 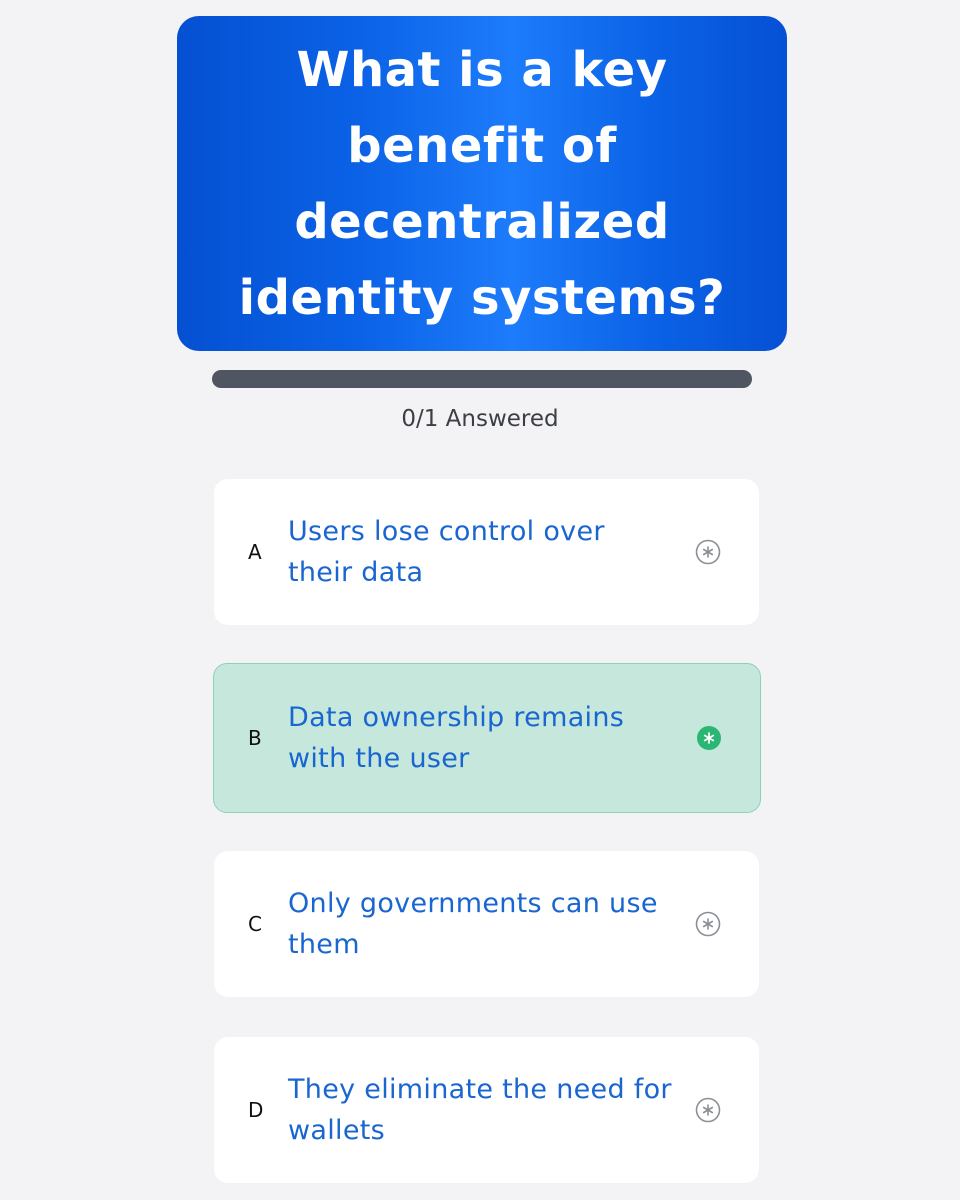 I want to click on option-d: D They eliminate the need for wallets, so click(x=486, y=1110).